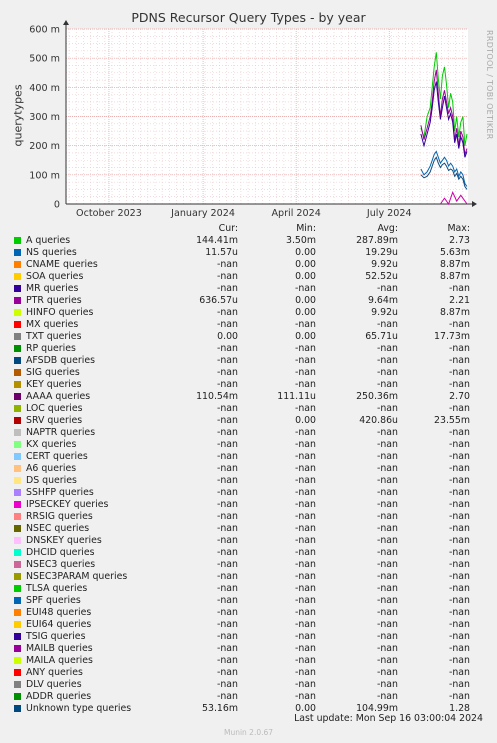  Describe the element at coordinates (60, 492) in the screenshot. I see `legend-series-name: SSHFP queries` at that location.